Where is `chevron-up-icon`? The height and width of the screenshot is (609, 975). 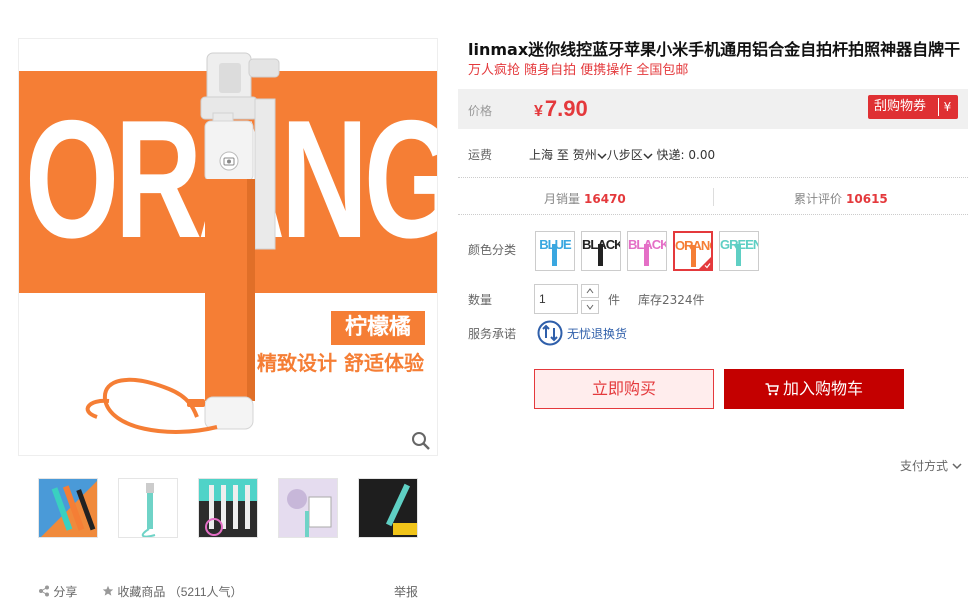
chevron-up-icon is located at coordinates (590, 291).